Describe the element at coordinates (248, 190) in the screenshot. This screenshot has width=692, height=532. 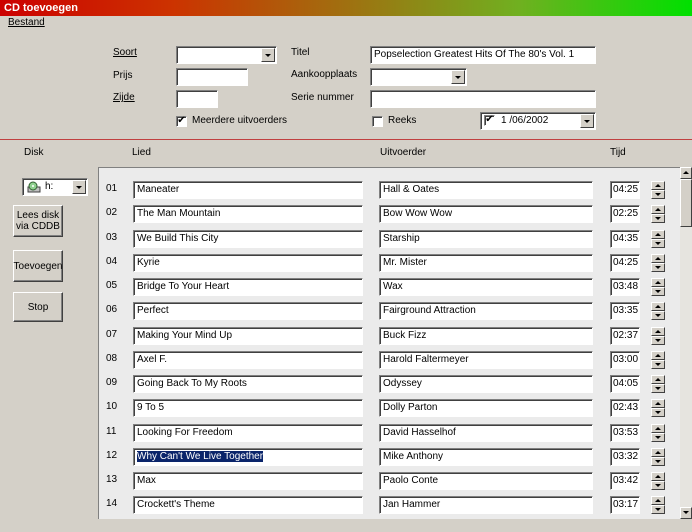
I see `song-field: Maneater` at that location.